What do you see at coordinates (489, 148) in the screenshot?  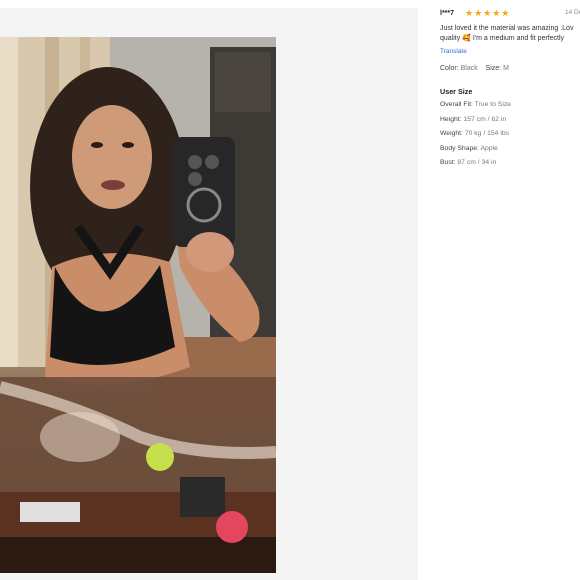 I see `size-item-value: Apple` at bounding box center [489, 148].